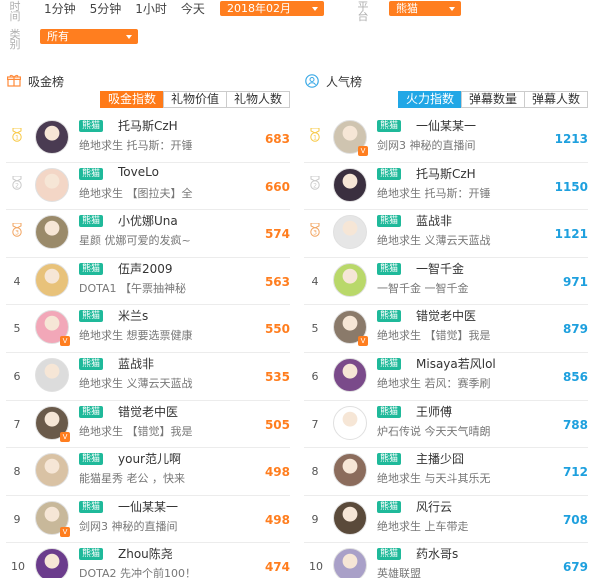  I want to click on tab-danmaku-count: 弹幕数量, so click(492, 99).